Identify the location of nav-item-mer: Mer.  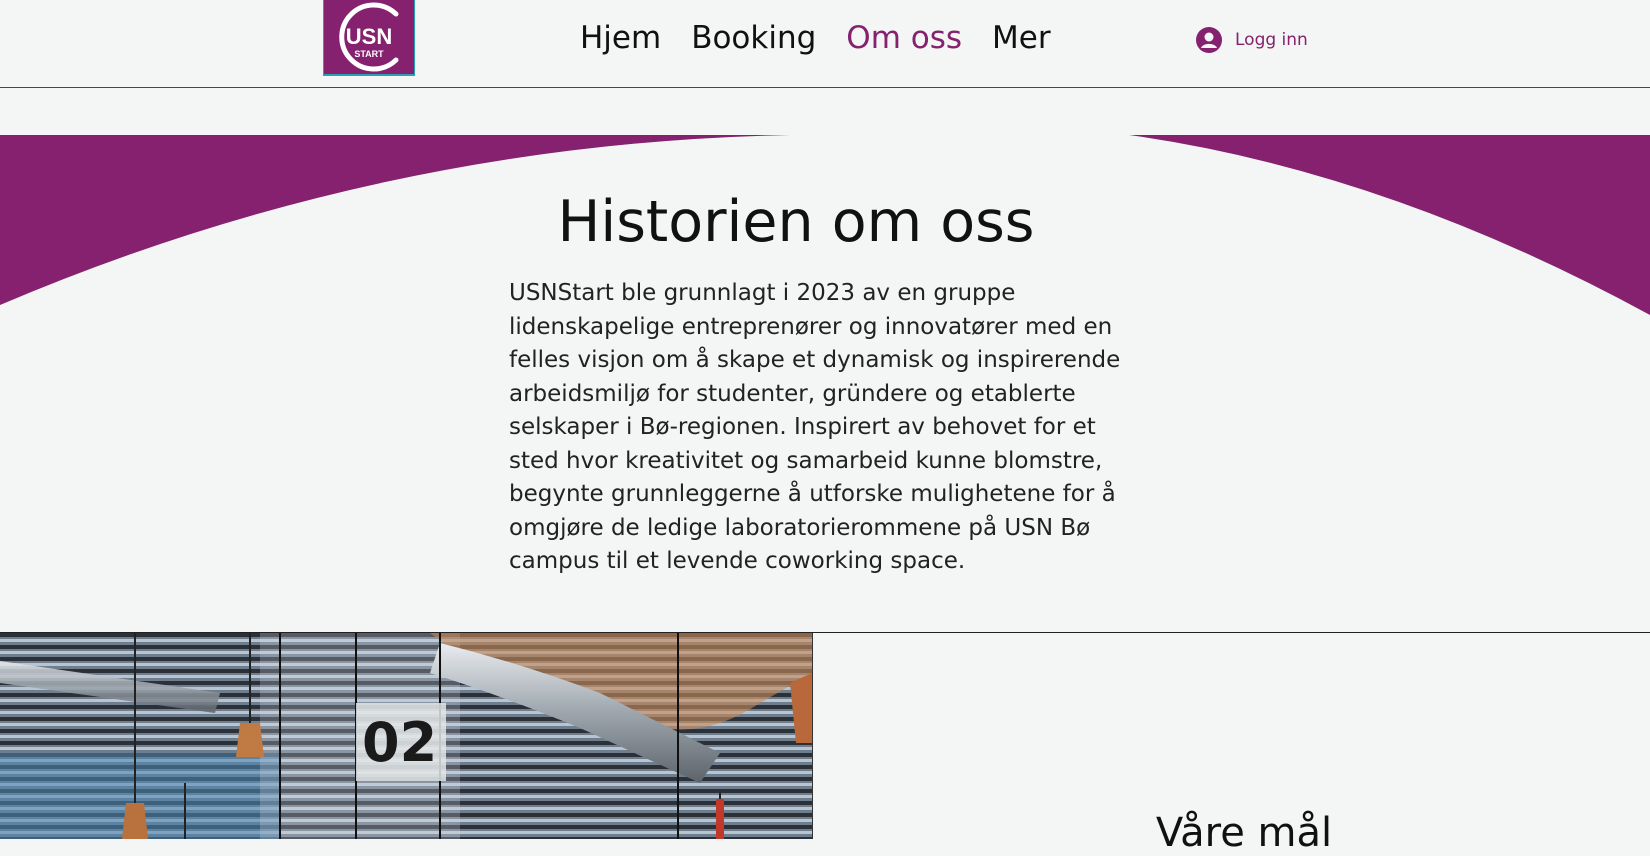
(1021, 38).